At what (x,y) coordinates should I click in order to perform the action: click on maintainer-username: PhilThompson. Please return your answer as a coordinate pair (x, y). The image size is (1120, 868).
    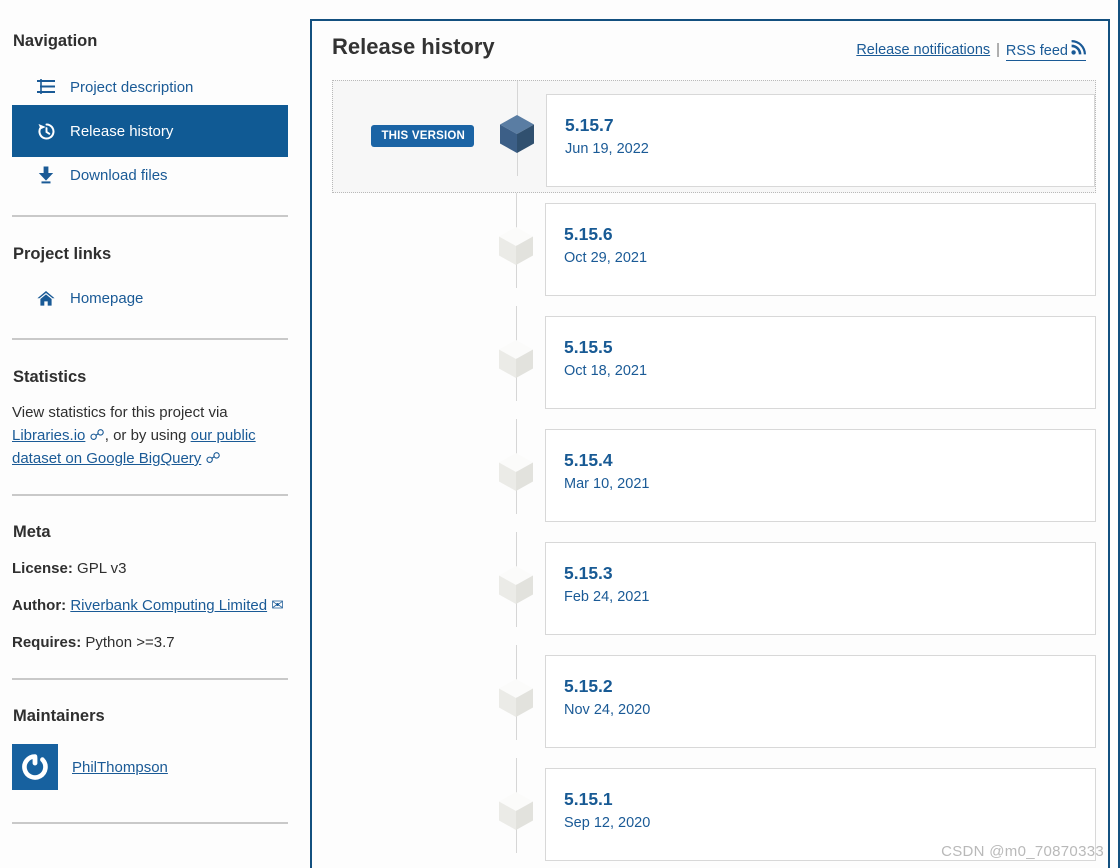
    Looking at the image, I should click on (120, 767).